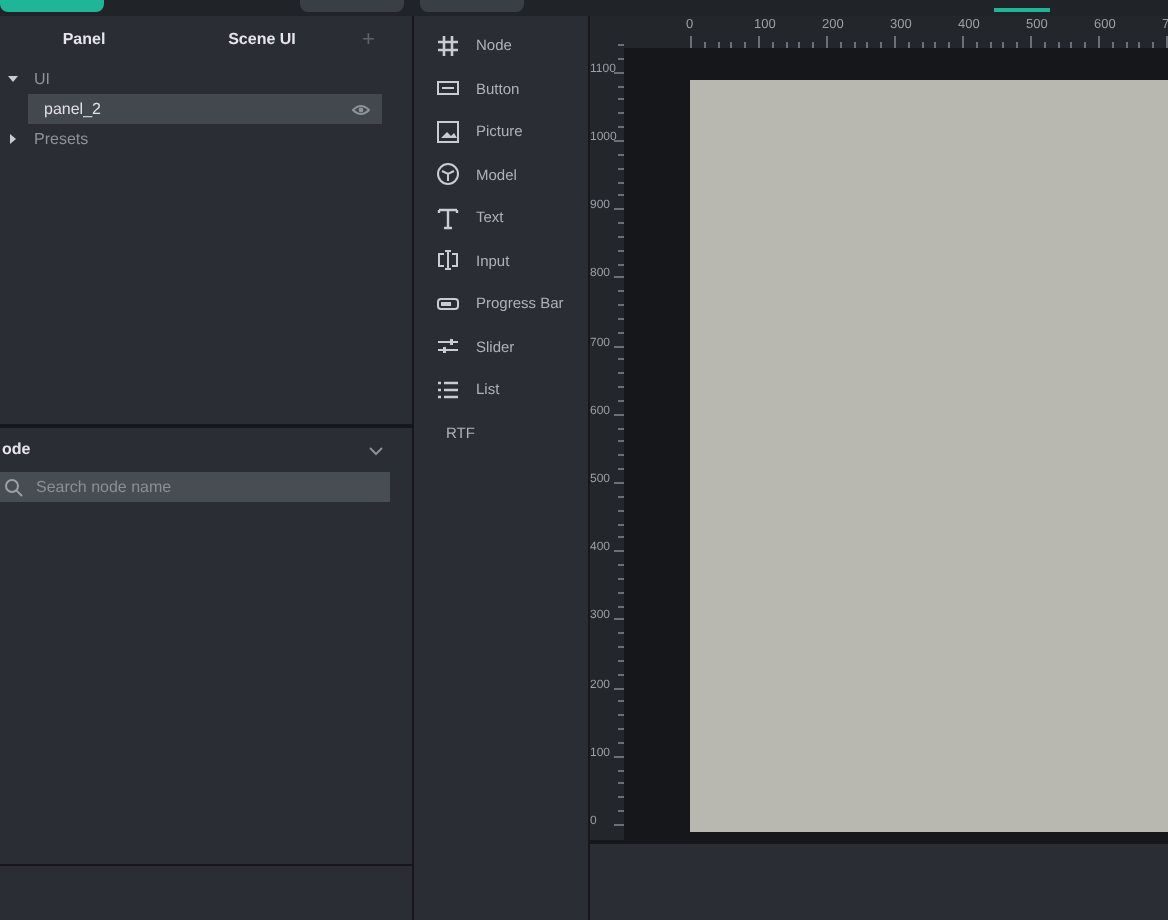  I want to click on picture-icon, so click(448, 131).